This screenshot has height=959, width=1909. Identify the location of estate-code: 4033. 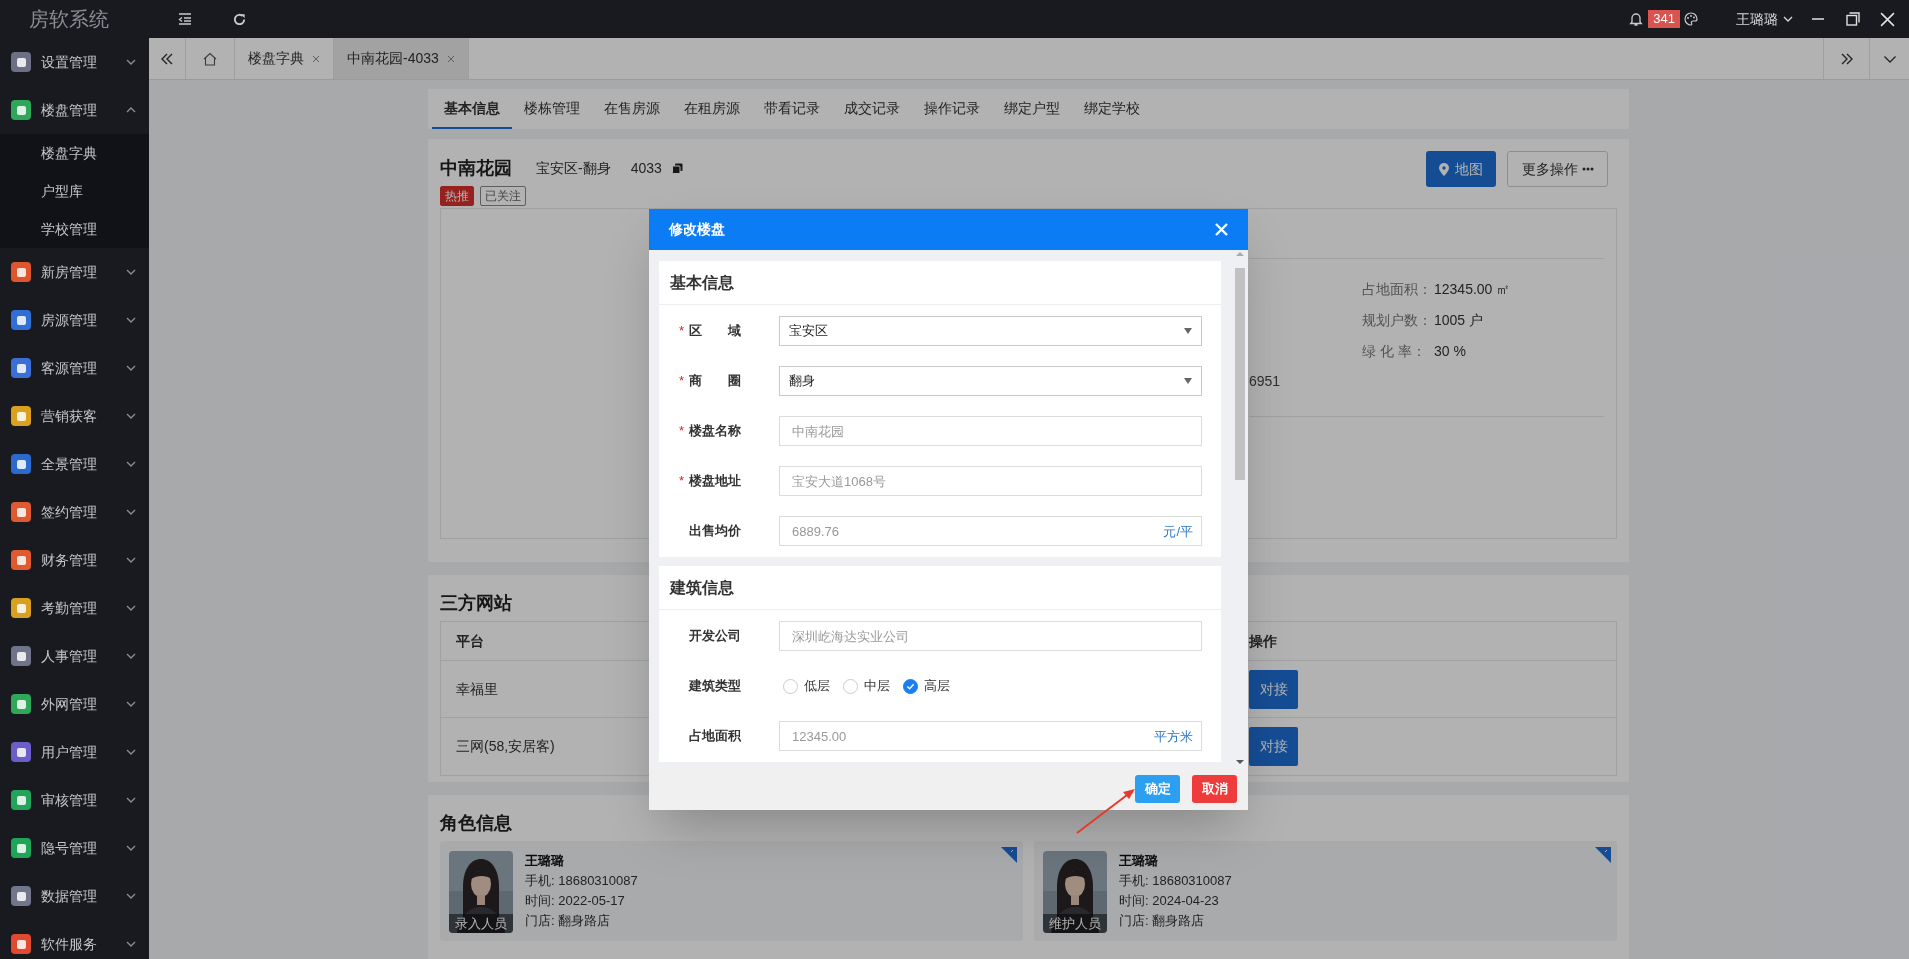
(646, 168).